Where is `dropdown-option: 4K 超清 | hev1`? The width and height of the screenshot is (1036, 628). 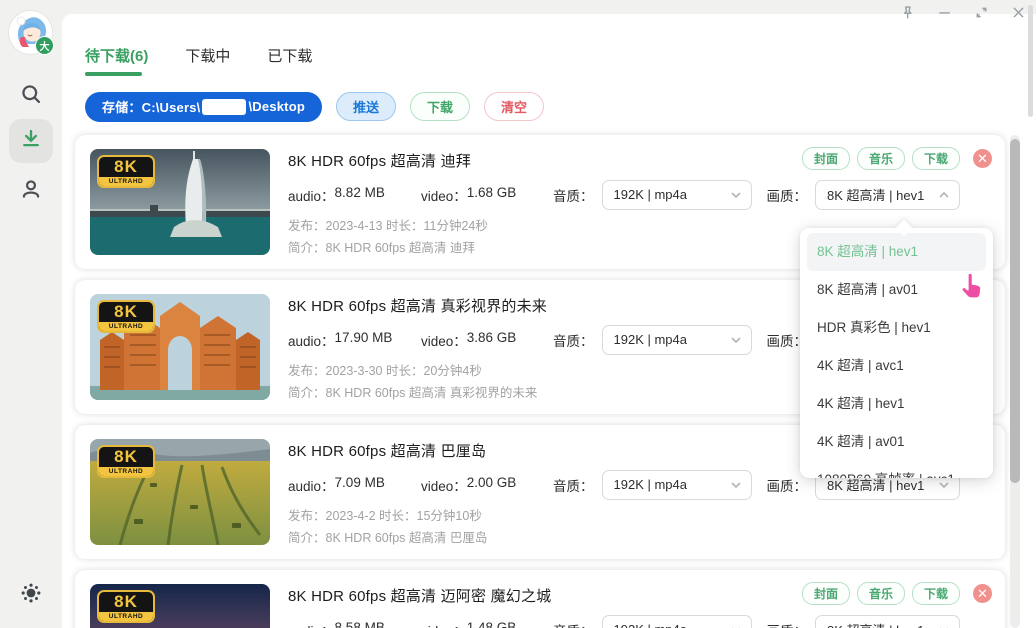
dropdown-option: 4K 超清 | hev1 is located at coordinates (896, 404).